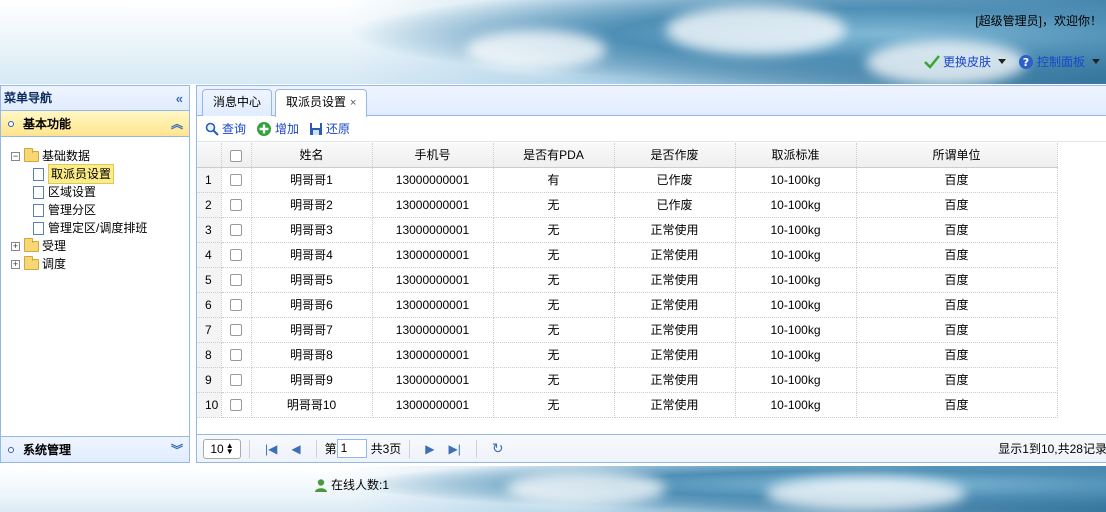  Describe the element at coordinates (498, 448) in the screenshot. I see `refresh-icon: ↻` at that location.